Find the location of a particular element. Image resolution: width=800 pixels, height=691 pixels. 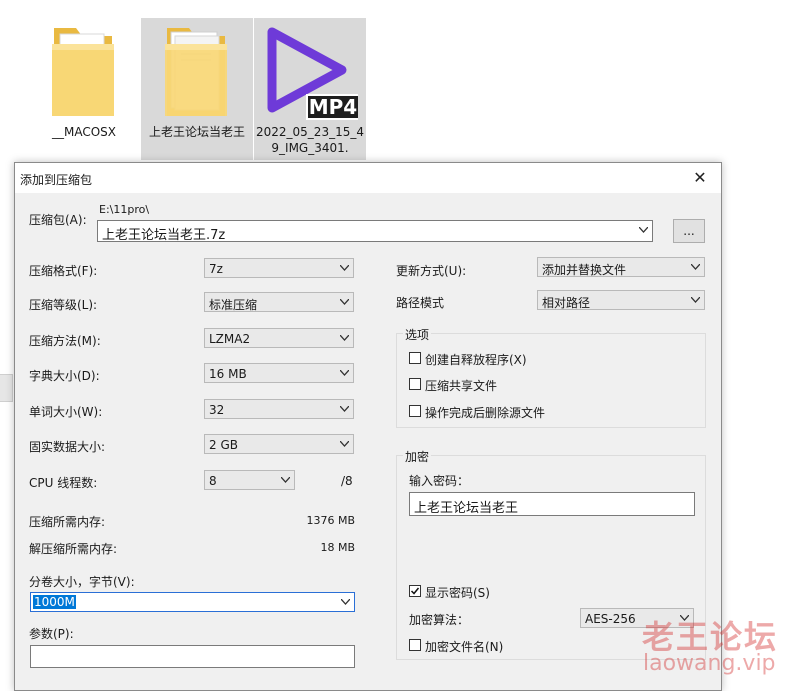

path-mode-label: 路径模式 is located at coordinates (420, 303).